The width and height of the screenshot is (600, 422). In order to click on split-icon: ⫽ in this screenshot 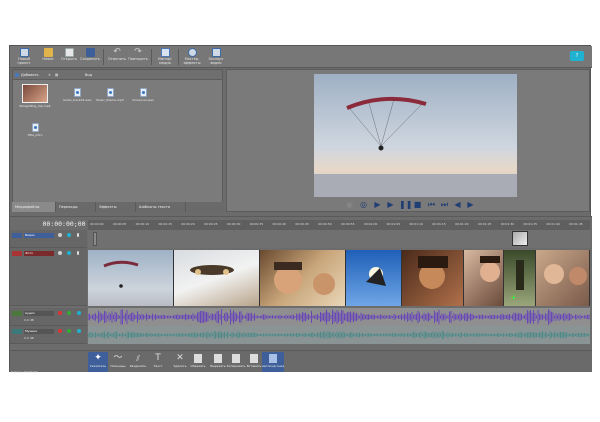, I will do `click(138, 358)`.